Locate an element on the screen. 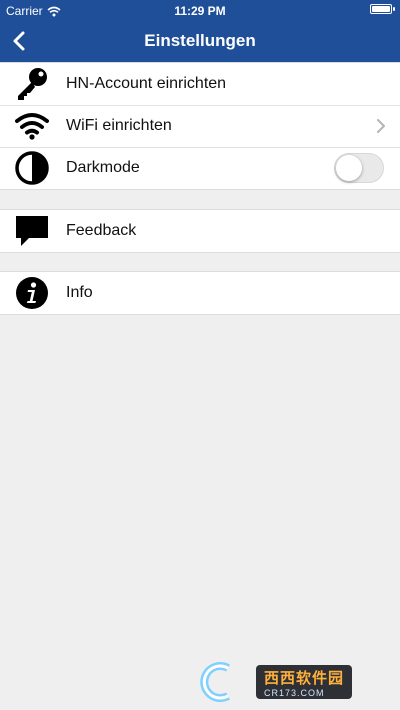  page-title: Einstellungen is located at coordinates (200, 40).